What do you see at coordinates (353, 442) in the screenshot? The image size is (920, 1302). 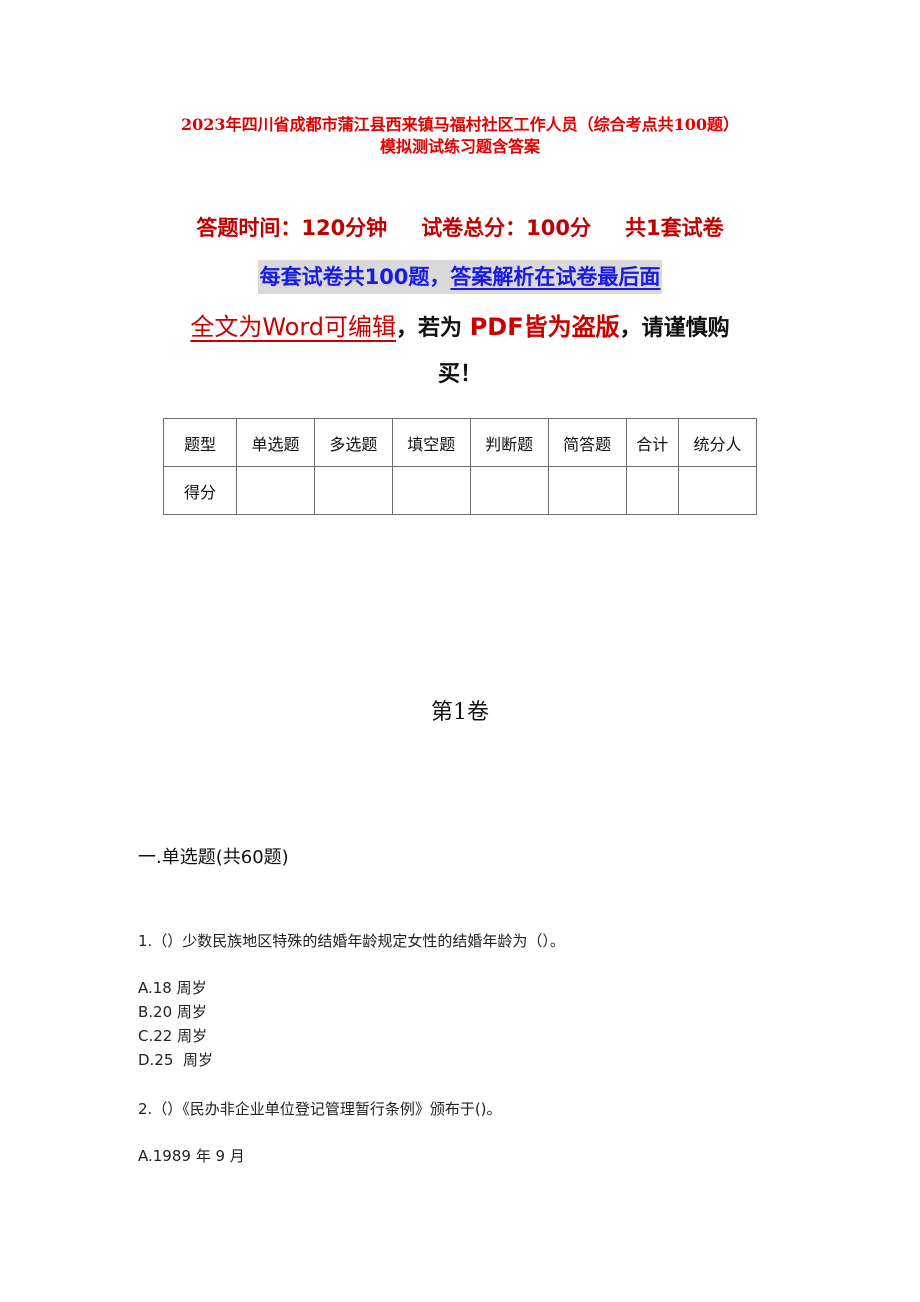 I see `header-cell: 多选题` at bounding box center [353, 442].